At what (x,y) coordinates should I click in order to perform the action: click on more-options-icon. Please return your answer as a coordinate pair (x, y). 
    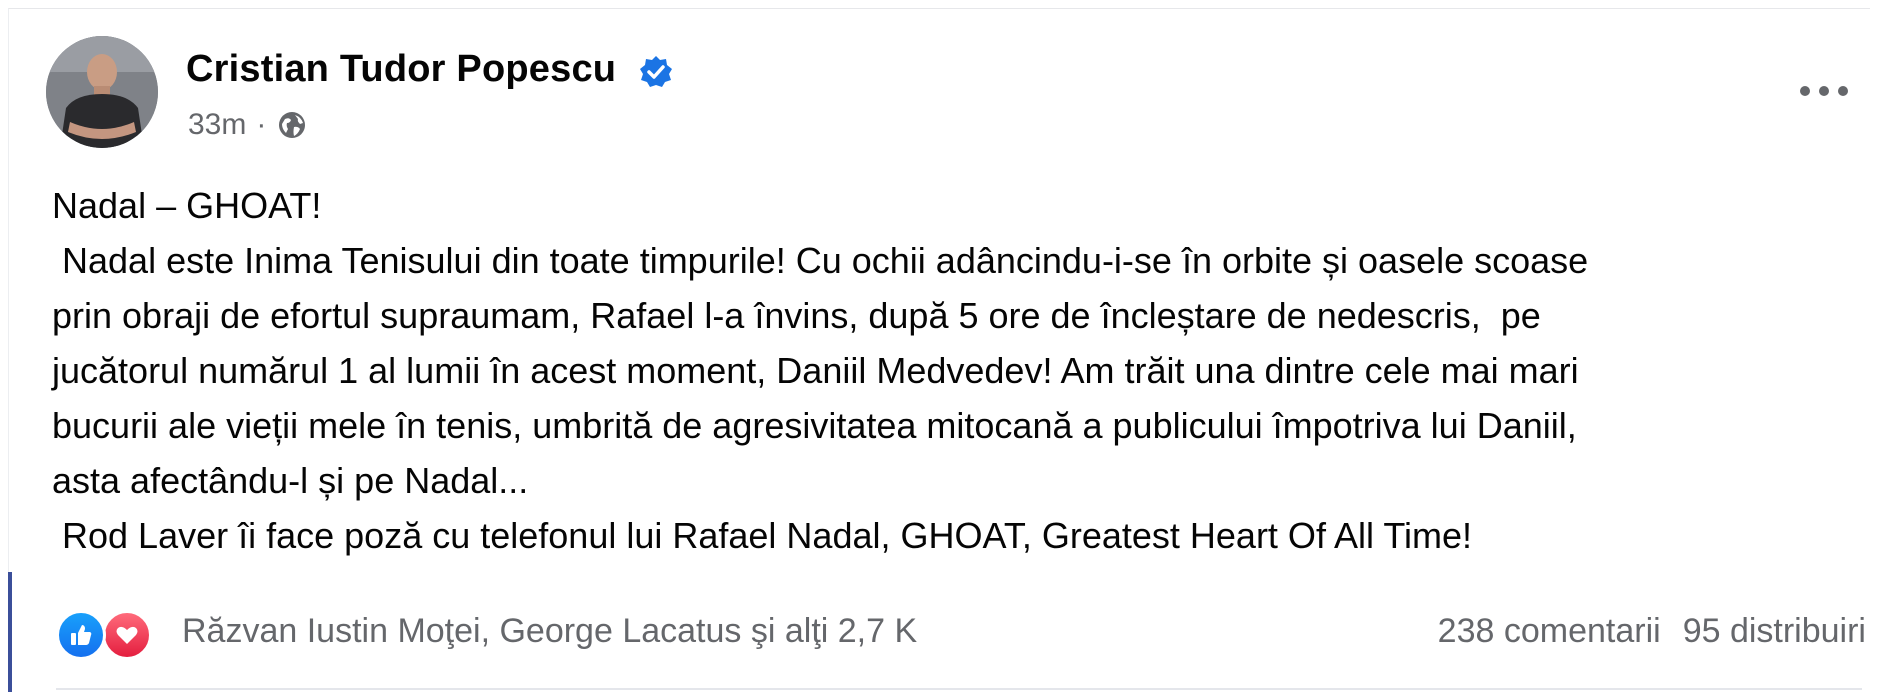
    Looking at the image, I should click on (1824, 91).